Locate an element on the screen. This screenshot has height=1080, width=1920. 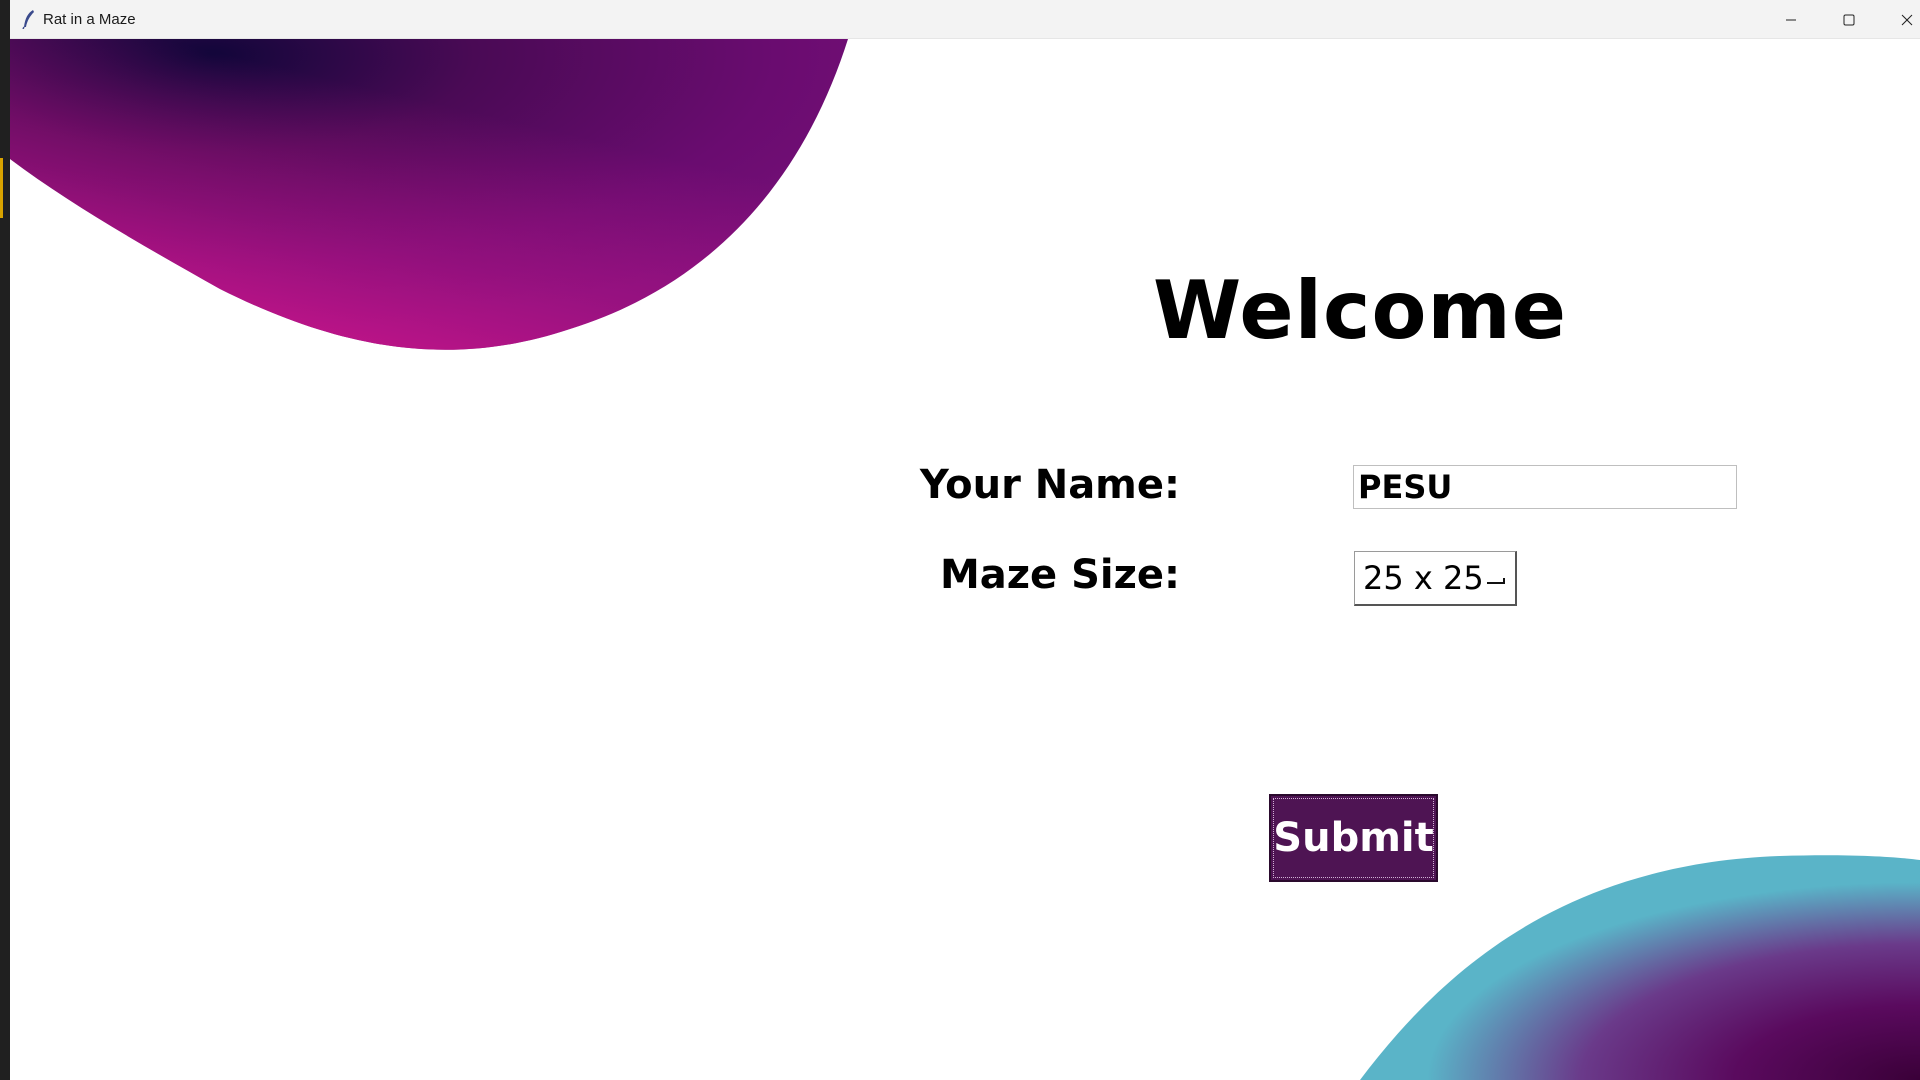
close-button is located at coordinates (1899, 19).